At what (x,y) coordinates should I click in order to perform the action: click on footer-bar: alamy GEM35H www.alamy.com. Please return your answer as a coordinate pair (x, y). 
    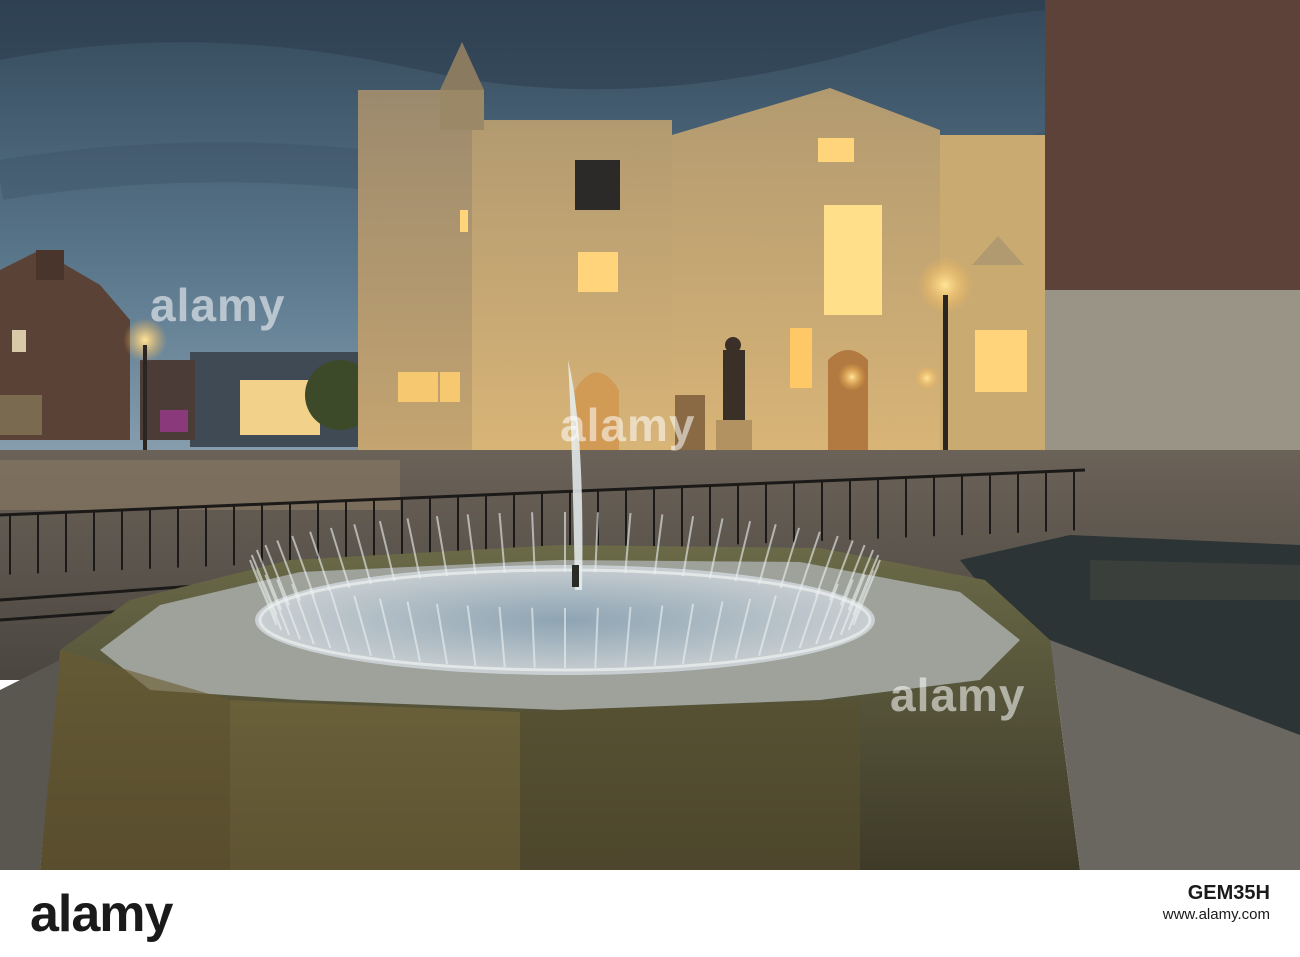
    Looking at the image, I should click on (650, 913).